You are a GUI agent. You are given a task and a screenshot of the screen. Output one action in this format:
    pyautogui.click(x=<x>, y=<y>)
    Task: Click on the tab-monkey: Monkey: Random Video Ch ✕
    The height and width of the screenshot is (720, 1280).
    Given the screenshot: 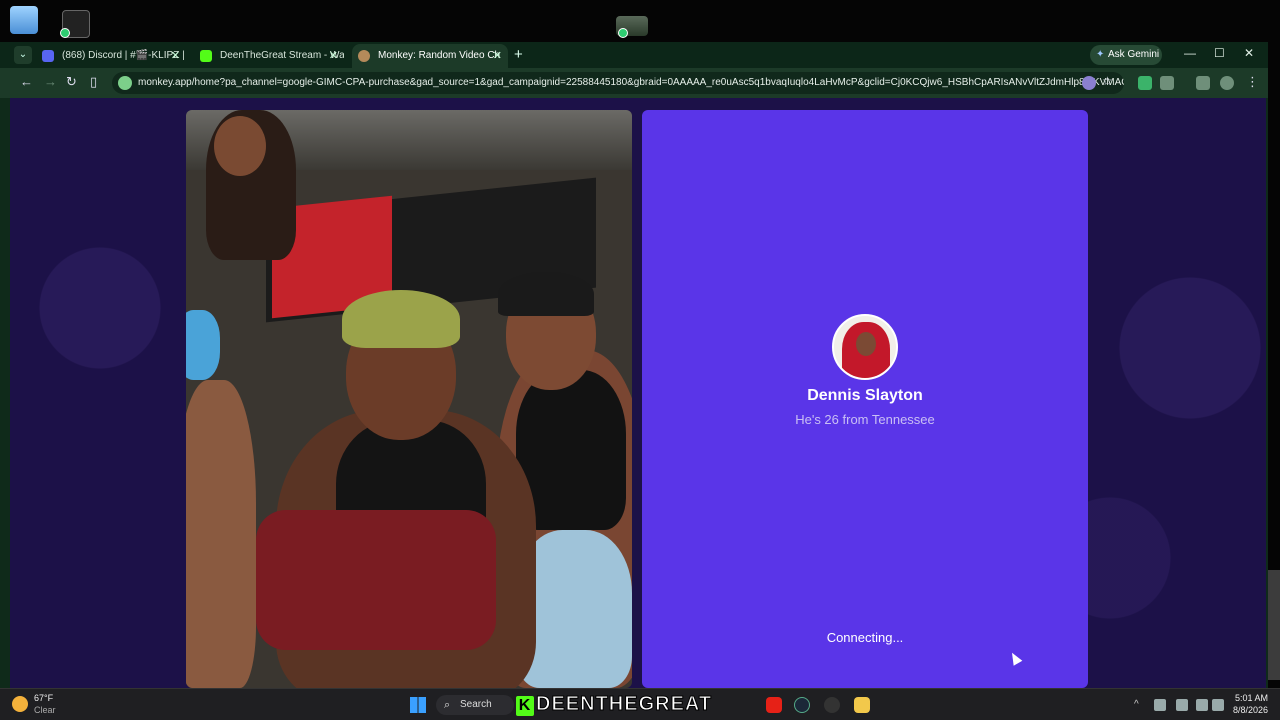 What is the action you would take?
    pyautogui.click(x=430, y=56)
    